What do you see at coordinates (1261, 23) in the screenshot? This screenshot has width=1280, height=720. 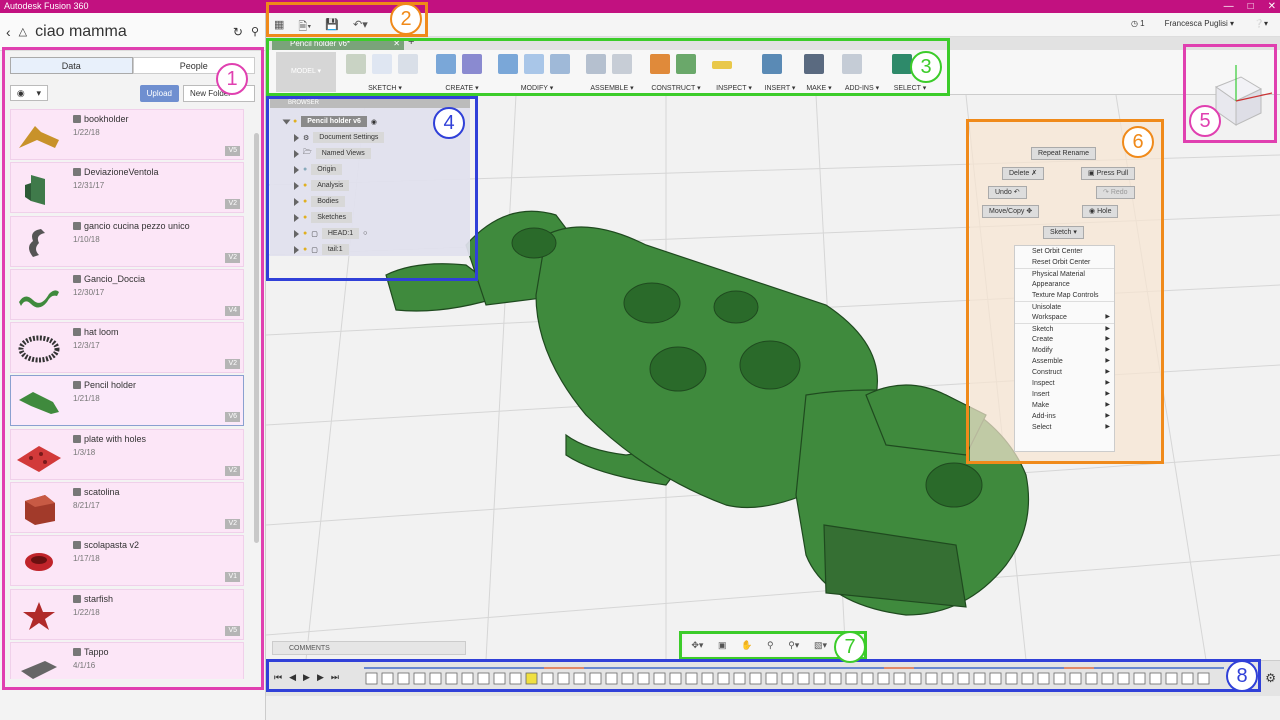 I see `help-icon: ❔▾` at bounding box center [1261, 23].